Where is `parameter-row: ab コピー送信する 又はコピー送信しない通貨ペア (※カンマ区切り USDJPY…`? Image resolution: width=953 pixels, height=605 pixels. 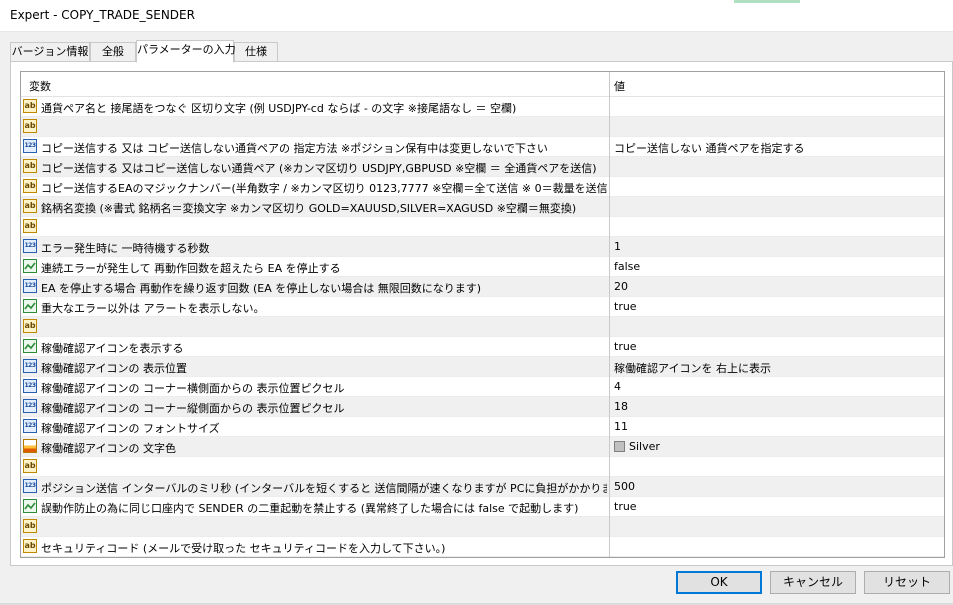 parameter-row: ab コピー送信する 又はコピー送信しない通貨ペア (※カンマ区切り USDJPY… is located at coordinates (482, 167).